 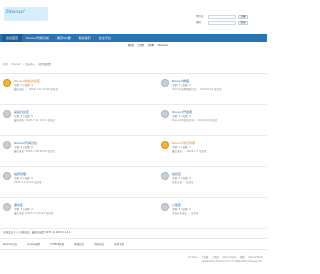 I want to click on forum-name: Discuz!开发者, so click(x=218, y=112).